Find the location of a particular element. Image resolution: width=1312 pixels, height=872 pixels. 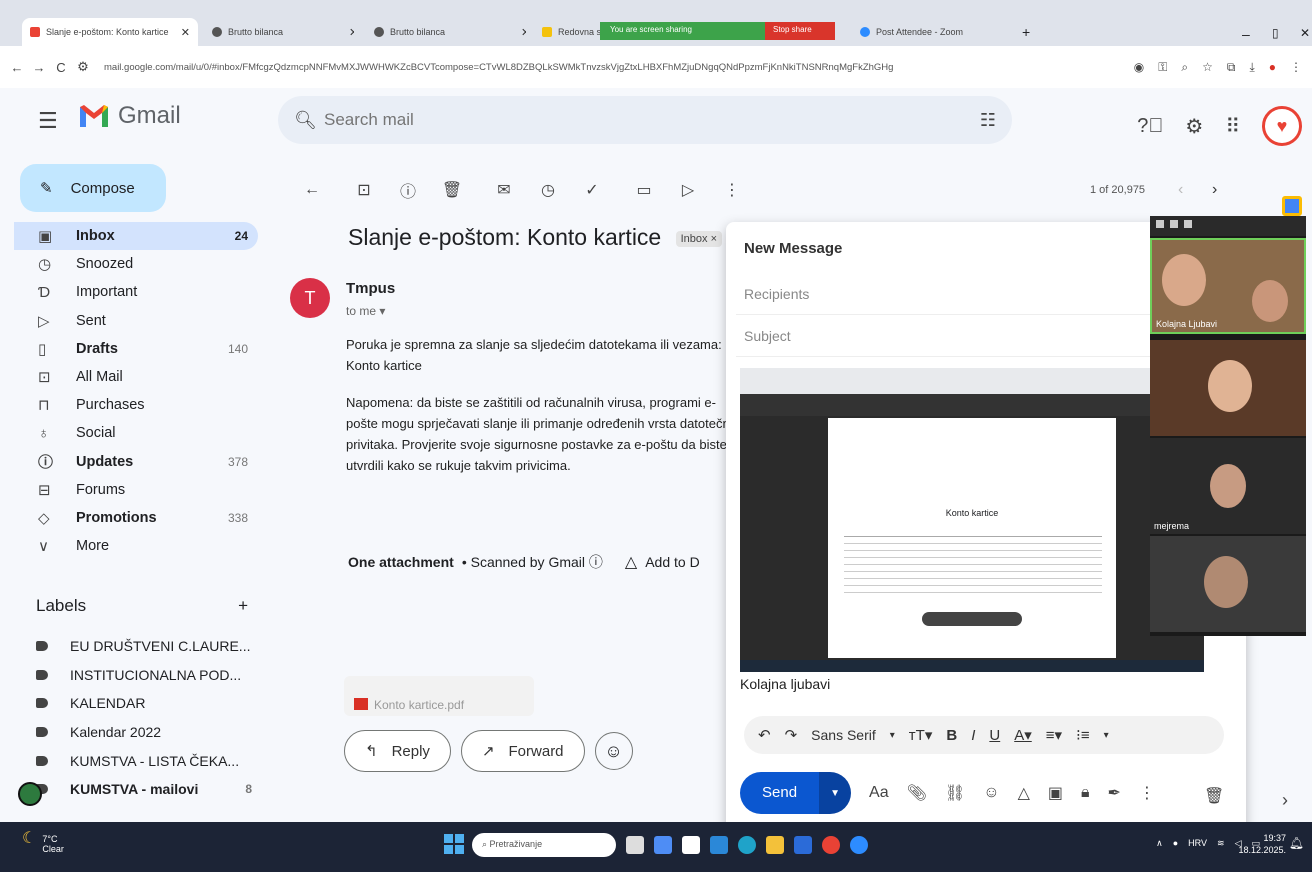

insert-drive-icon: △ is located at coordinates (1024, 793).